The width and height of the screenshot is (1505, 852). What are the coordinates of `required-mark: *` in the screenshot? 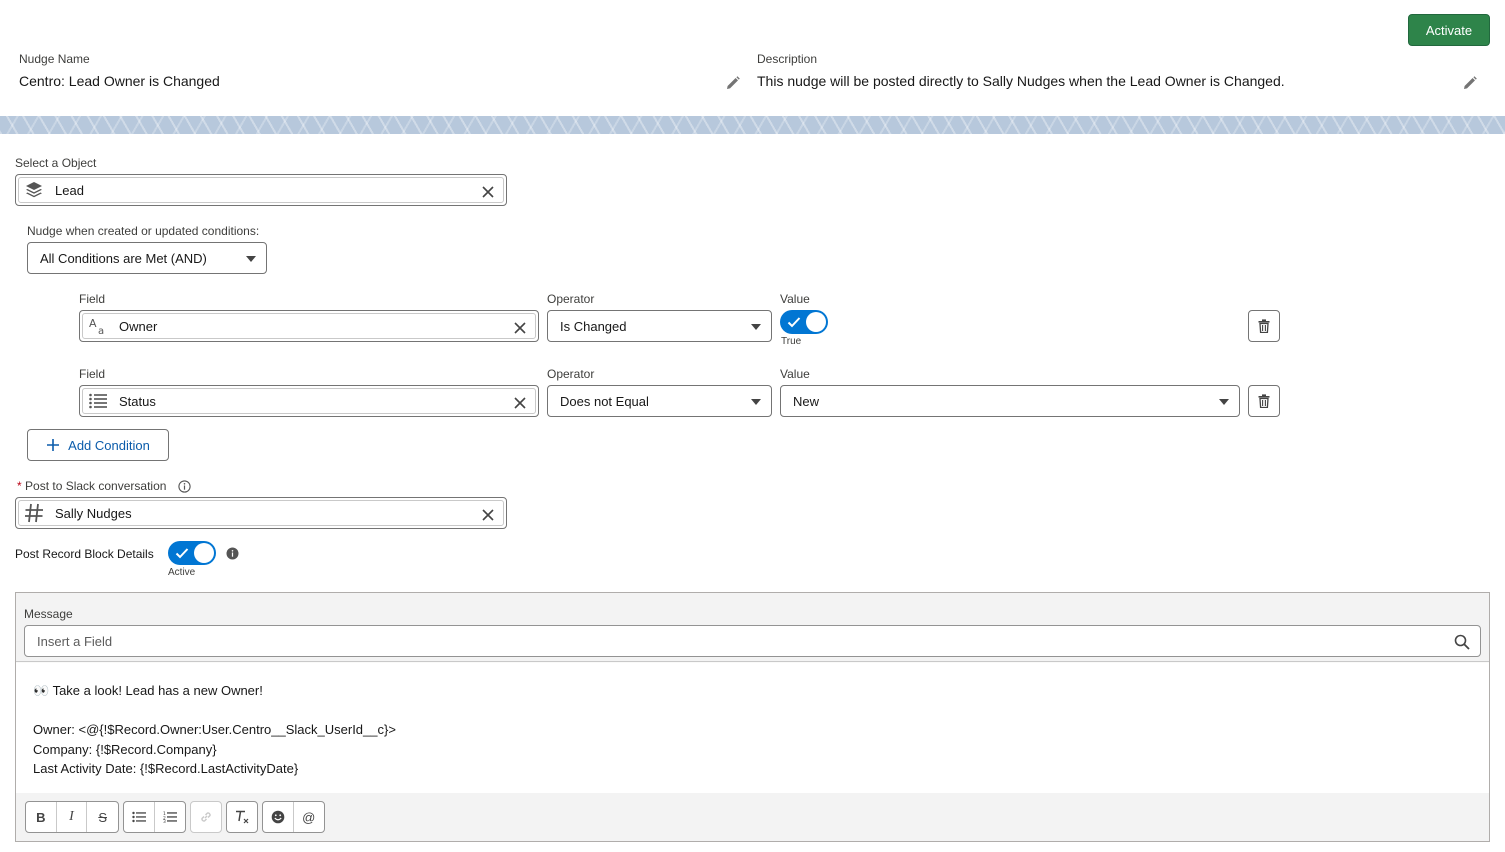 It's located at (19, 486).